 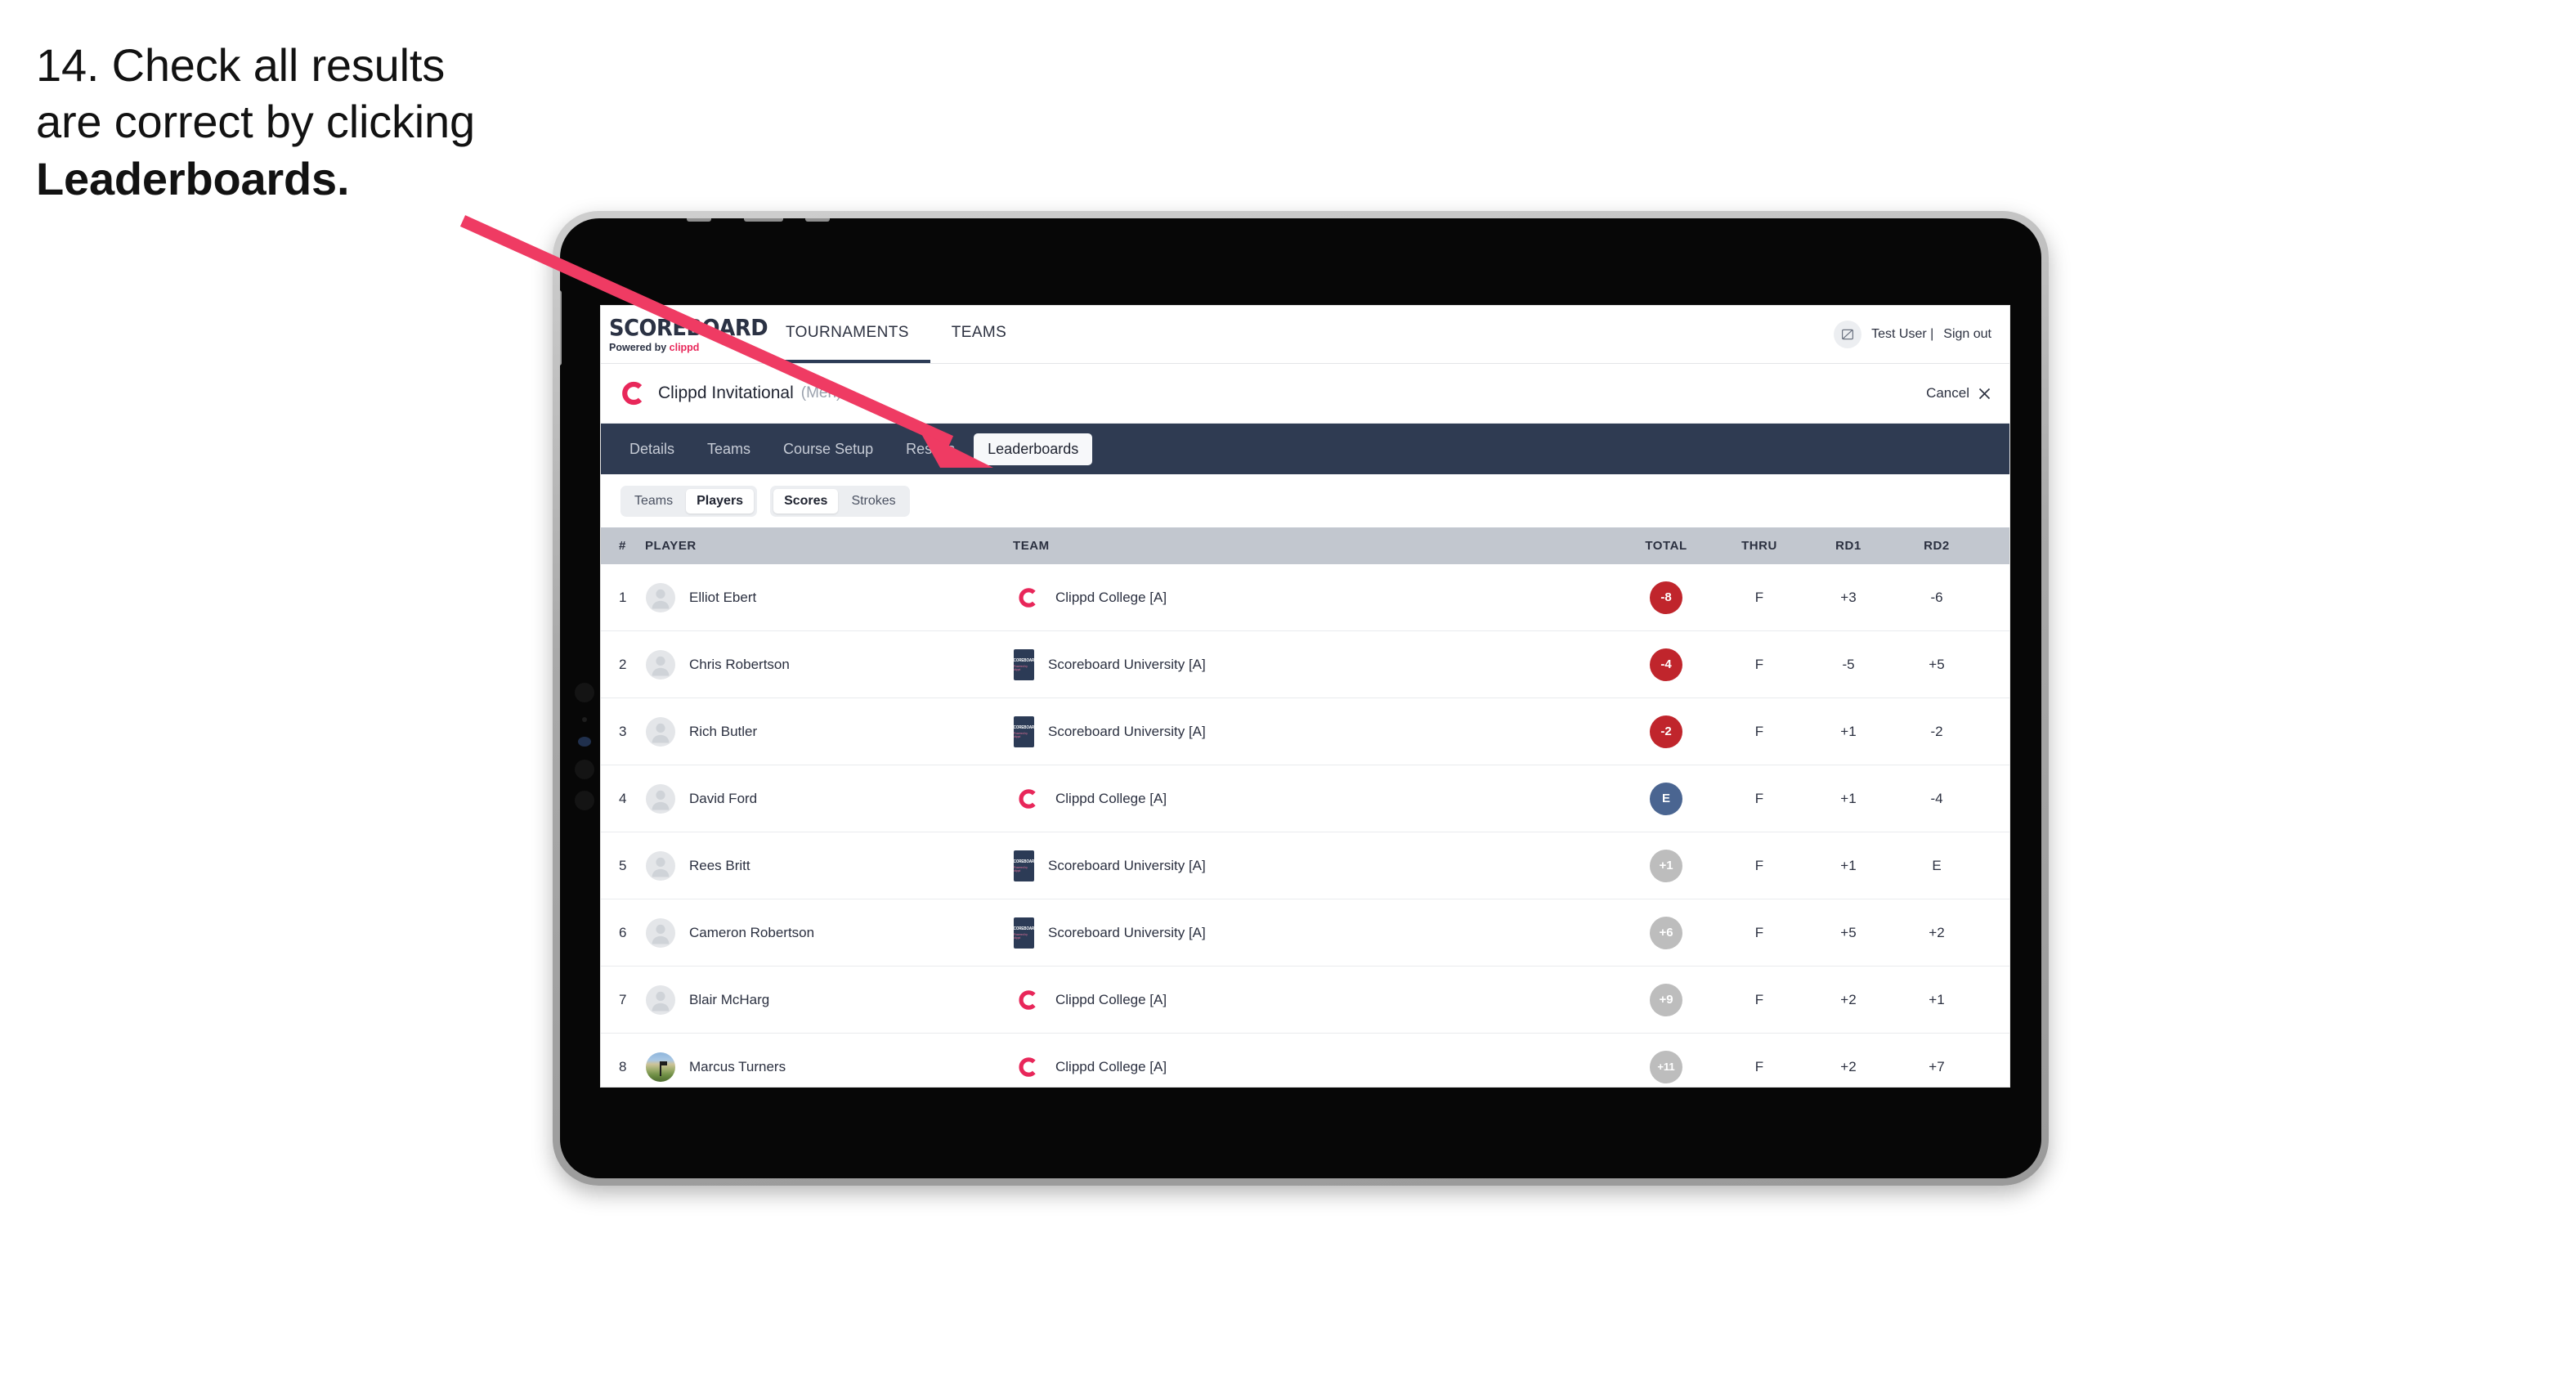 I want to click on column-header-rd3: RD3, so click(x=1995, y=545).